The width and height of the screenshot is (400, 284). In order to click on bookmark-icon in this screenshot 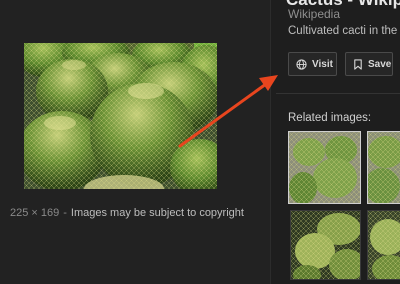, I will do `click(358, 64)`.